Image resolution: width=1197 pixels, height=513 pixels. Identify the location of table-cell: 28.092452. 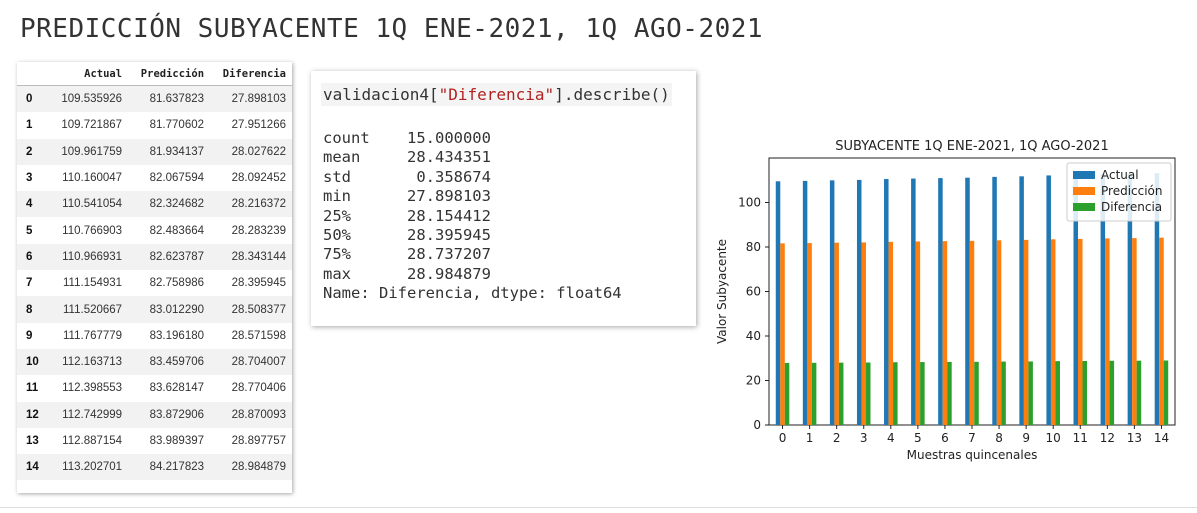
(258, 178).